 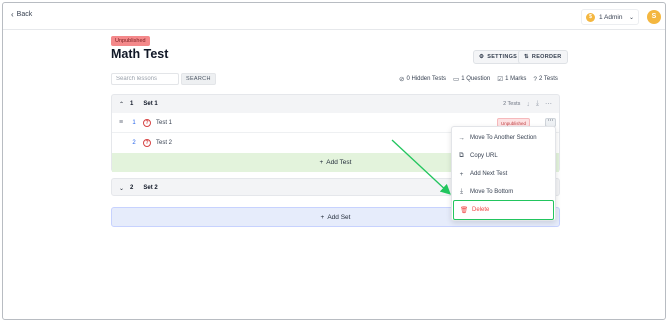 What do you see at coordinates (164, 123) in the screenshot?
I see `test-name: Test 1` at bounding box center [164, 123].